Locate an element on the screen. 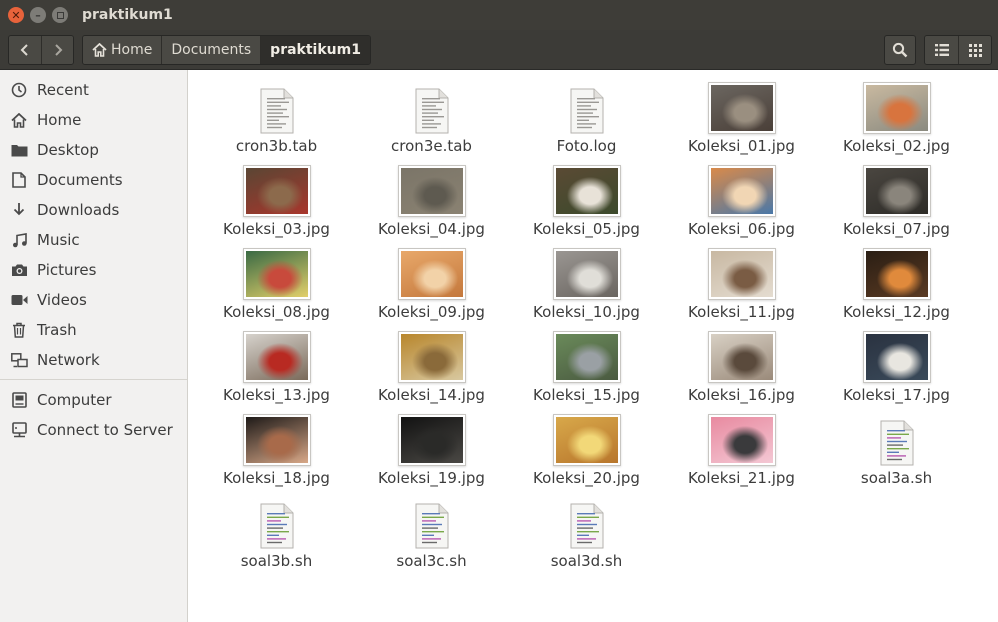 This screenshot has height=622, width=998. file-item: cron3b.tab is located at coordinates (276, 116).